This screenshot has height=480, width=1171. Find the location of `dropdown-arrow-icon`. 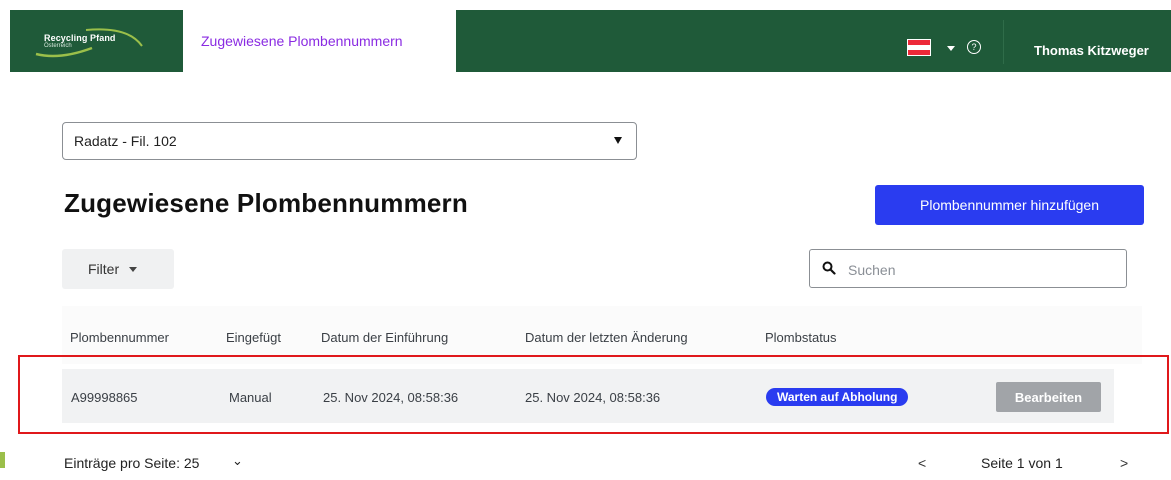

dropdown-arrow-icon is located at coordinates (618, 140).